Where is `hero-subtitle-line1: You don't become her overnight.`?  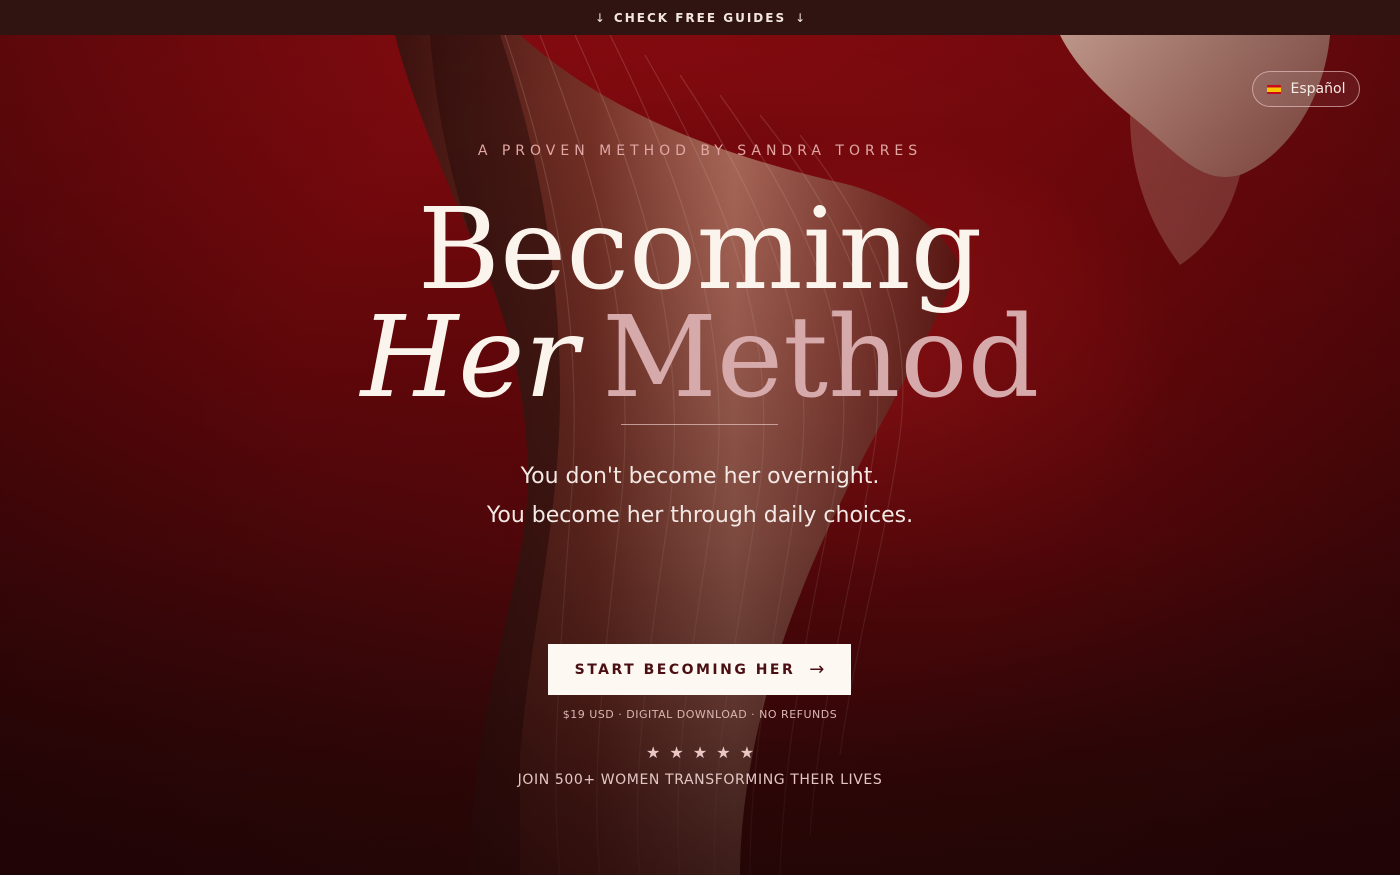
hero-subtitle-line1: You don't become her overnight. is located at coordinates (700, 476).